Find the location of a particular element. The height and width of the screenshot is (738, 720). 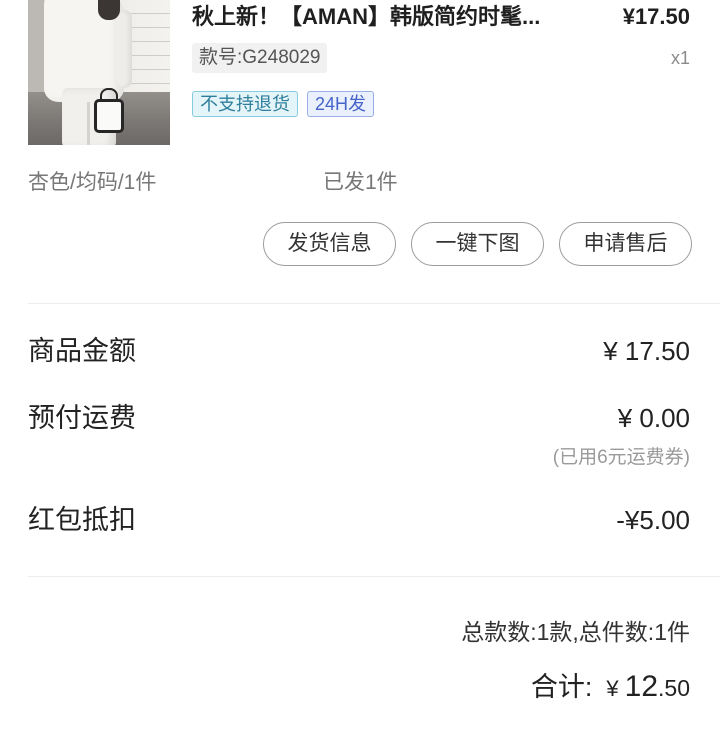

thumbnail-model-sleeve is located at coordinates (123, 49).